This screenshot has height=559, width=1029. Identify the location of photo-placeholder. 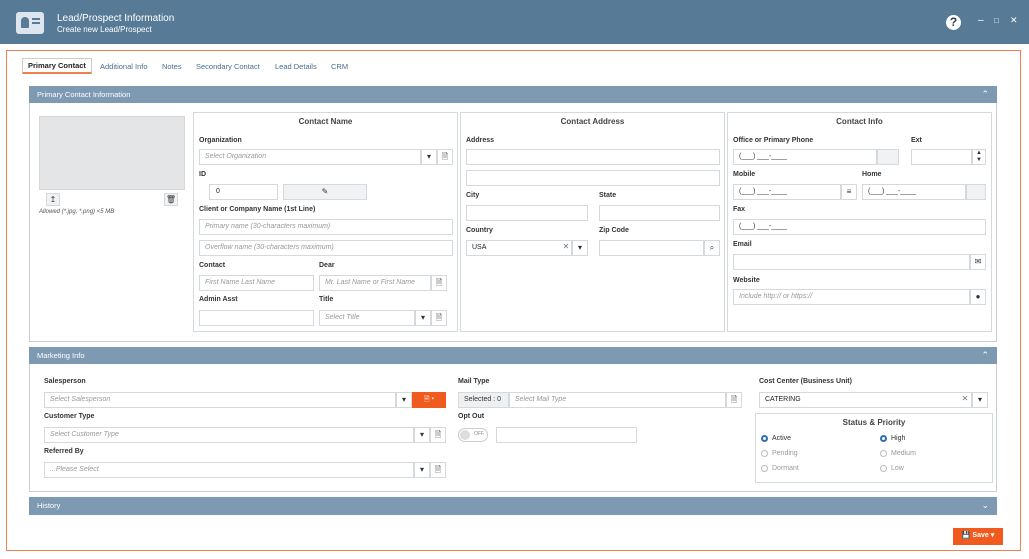
(112, 153).